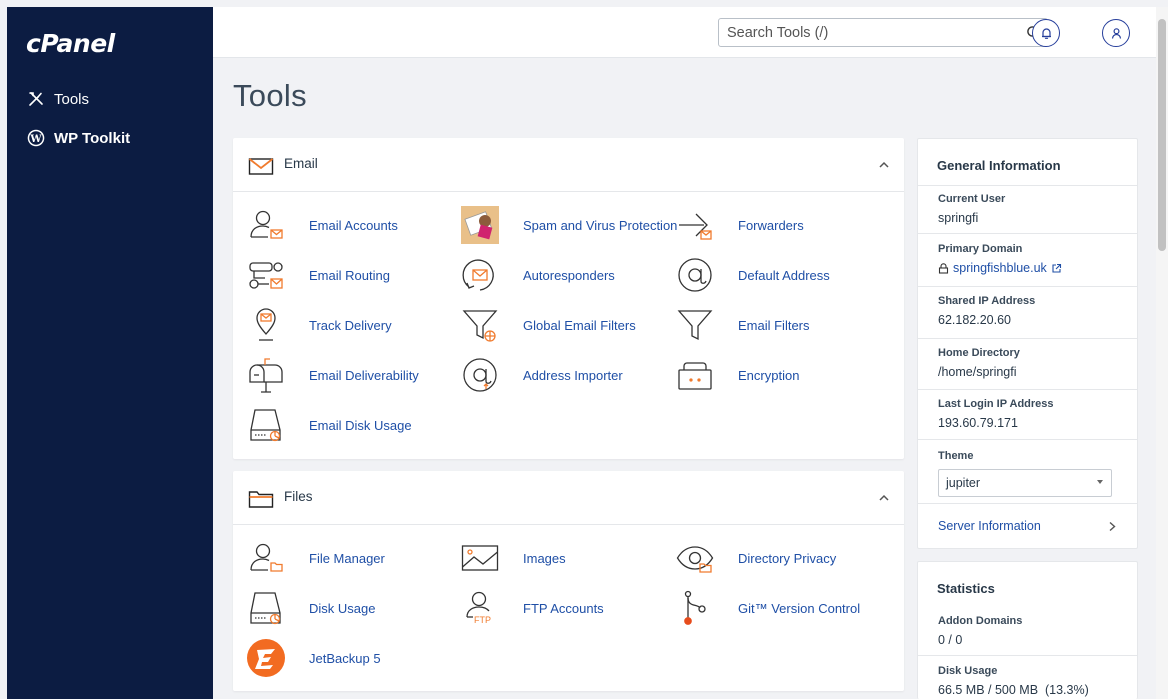  What do you see at coordinates (950, 640) in the screenshot?
I see `addon-domains-value: 0 / 0` at bounding box center [950, 640].